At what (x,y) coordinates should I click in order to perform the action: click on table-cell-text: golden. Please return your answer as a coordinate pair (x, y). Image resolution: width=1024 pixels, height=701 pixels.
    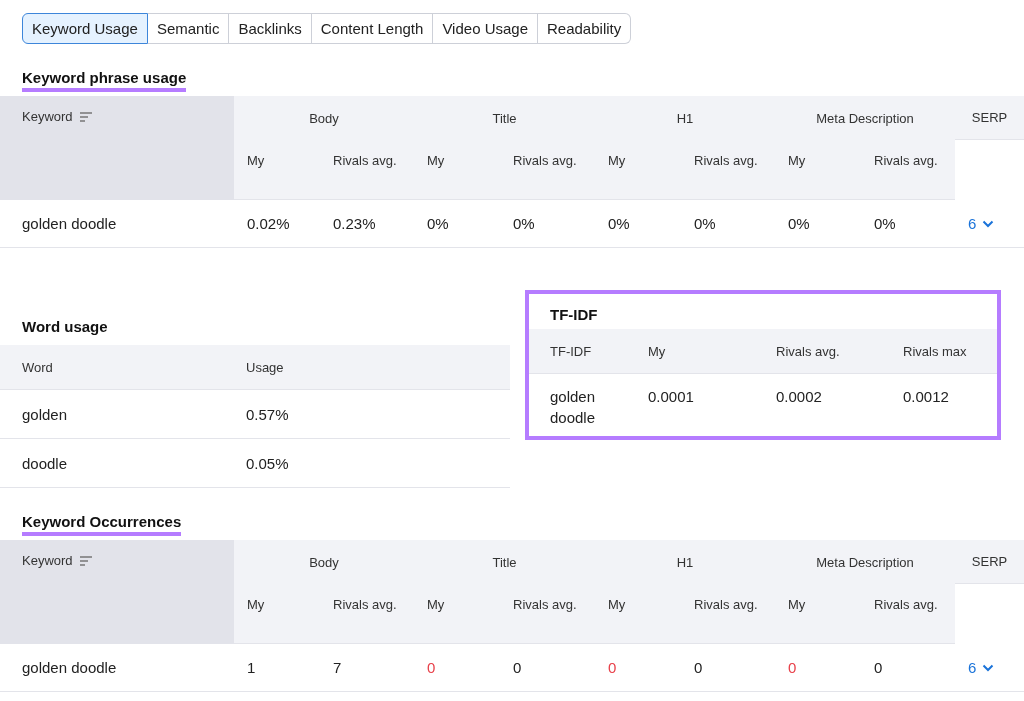
    Looking at the image, I should click on (45, 414).